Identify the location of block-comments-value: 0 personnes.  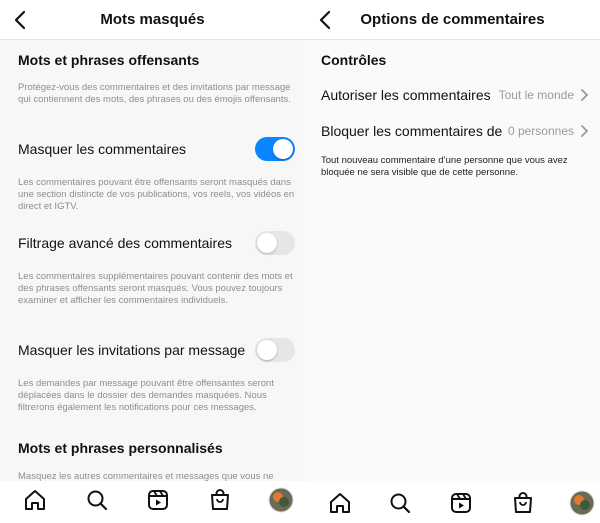
(540, 131).